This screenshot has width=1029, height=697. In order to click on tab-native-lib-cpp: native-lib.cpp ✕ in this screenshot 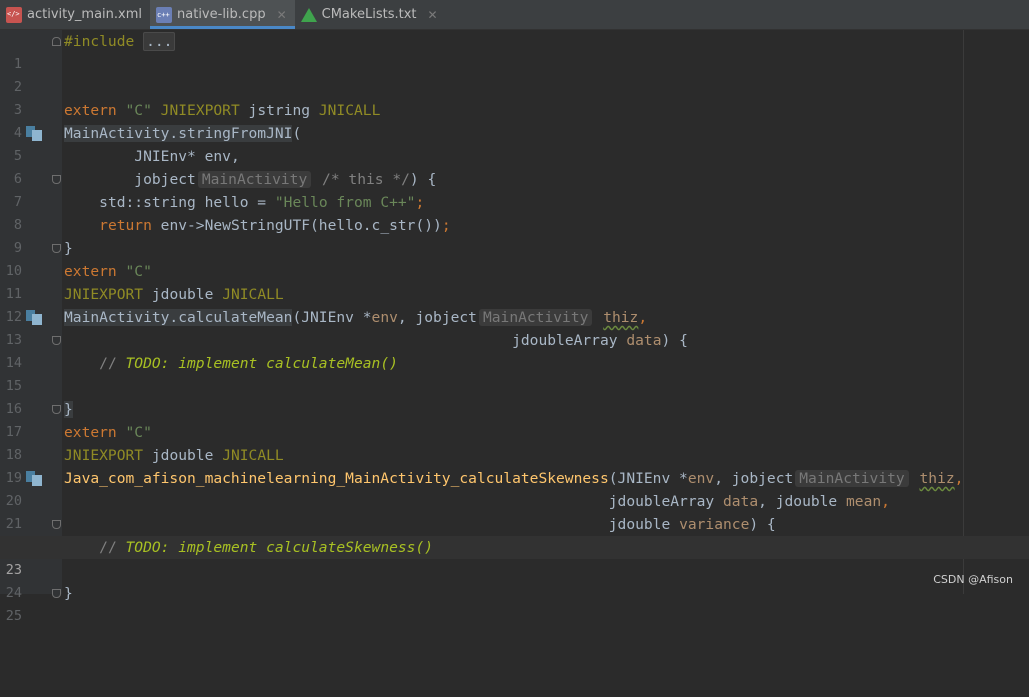, I will do `click(222, 14)`.